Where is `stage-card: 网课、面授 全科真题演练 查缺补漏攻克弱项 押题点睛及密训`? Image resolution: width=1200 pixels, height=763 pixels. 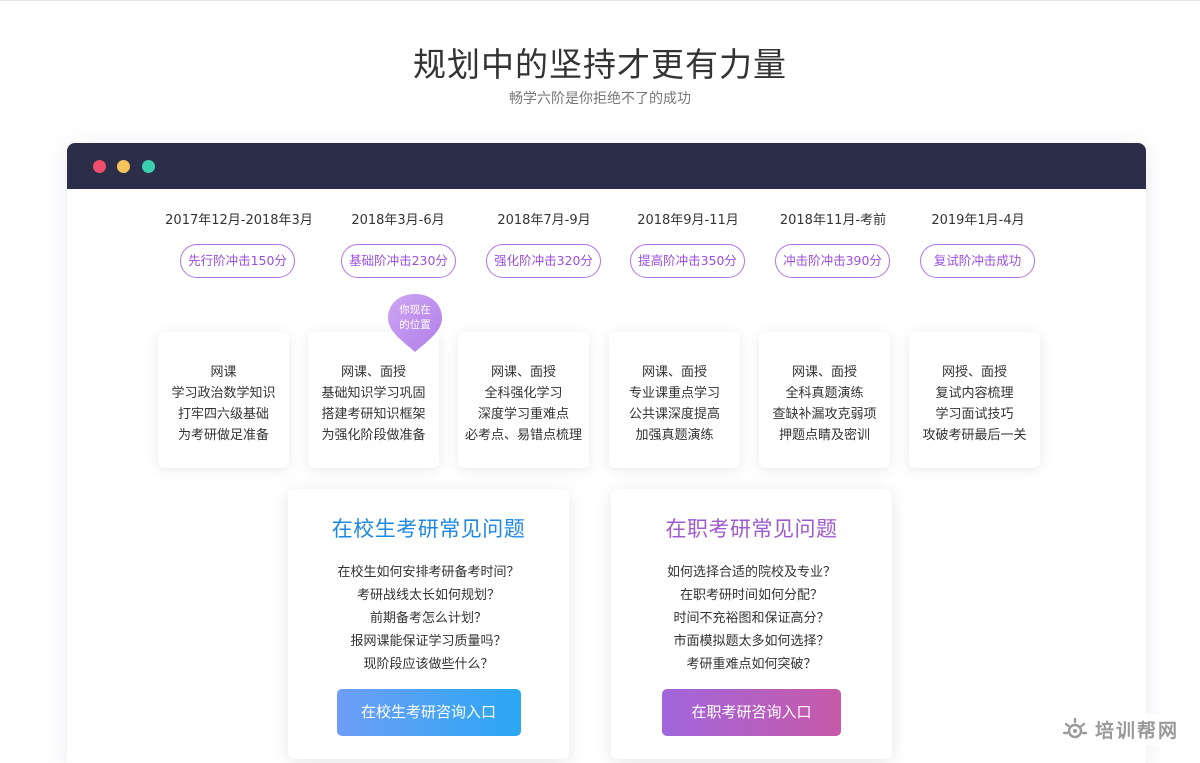
stage-card: 网课、面授 全科真题演练 查缺补漏攻克弱项 押题点睛及密训 is located at coordinates (824, 400).